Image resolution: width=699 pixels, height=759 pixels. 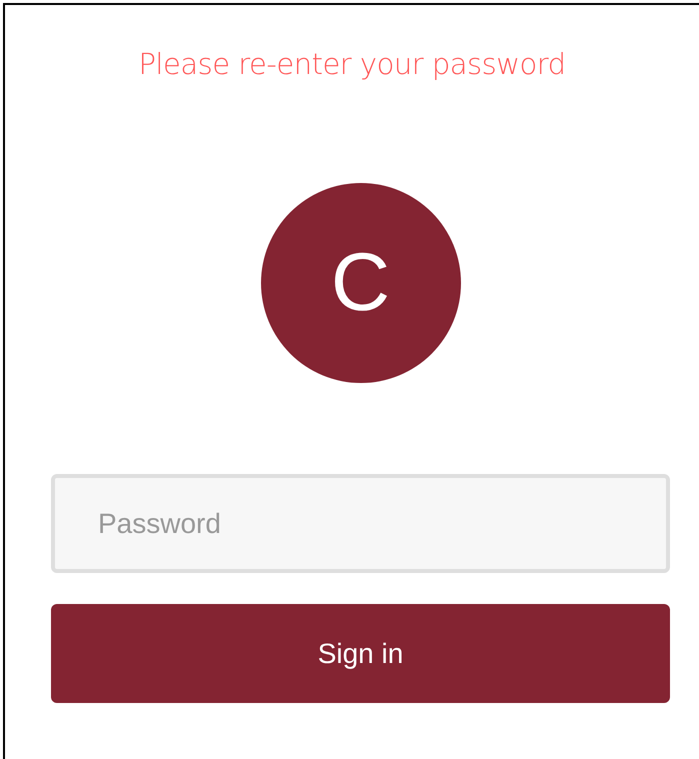 I want to click on user-avatar: C, so click(x=360, y=283).